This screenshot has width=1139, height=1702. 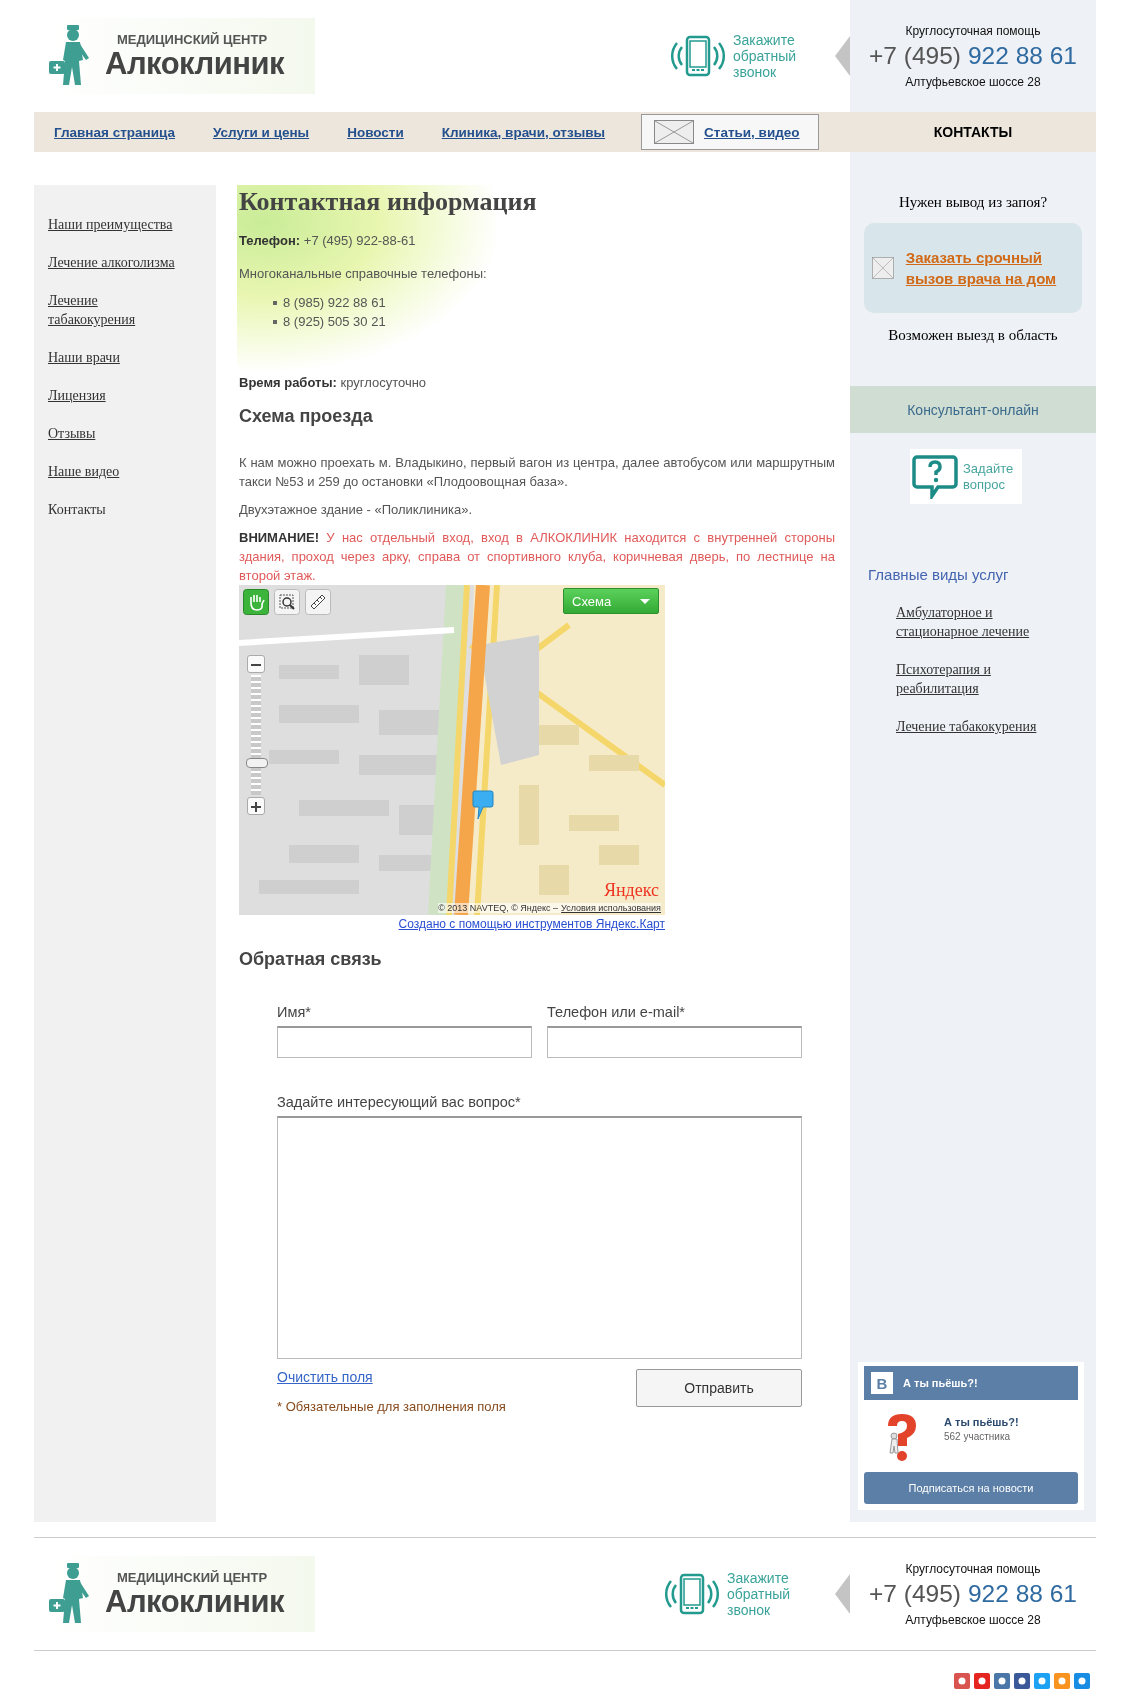 What do you see at coordinates (388, 201) in the screenshot?
I see `page-title: Контактная информация` at bounding box center [388, 201].